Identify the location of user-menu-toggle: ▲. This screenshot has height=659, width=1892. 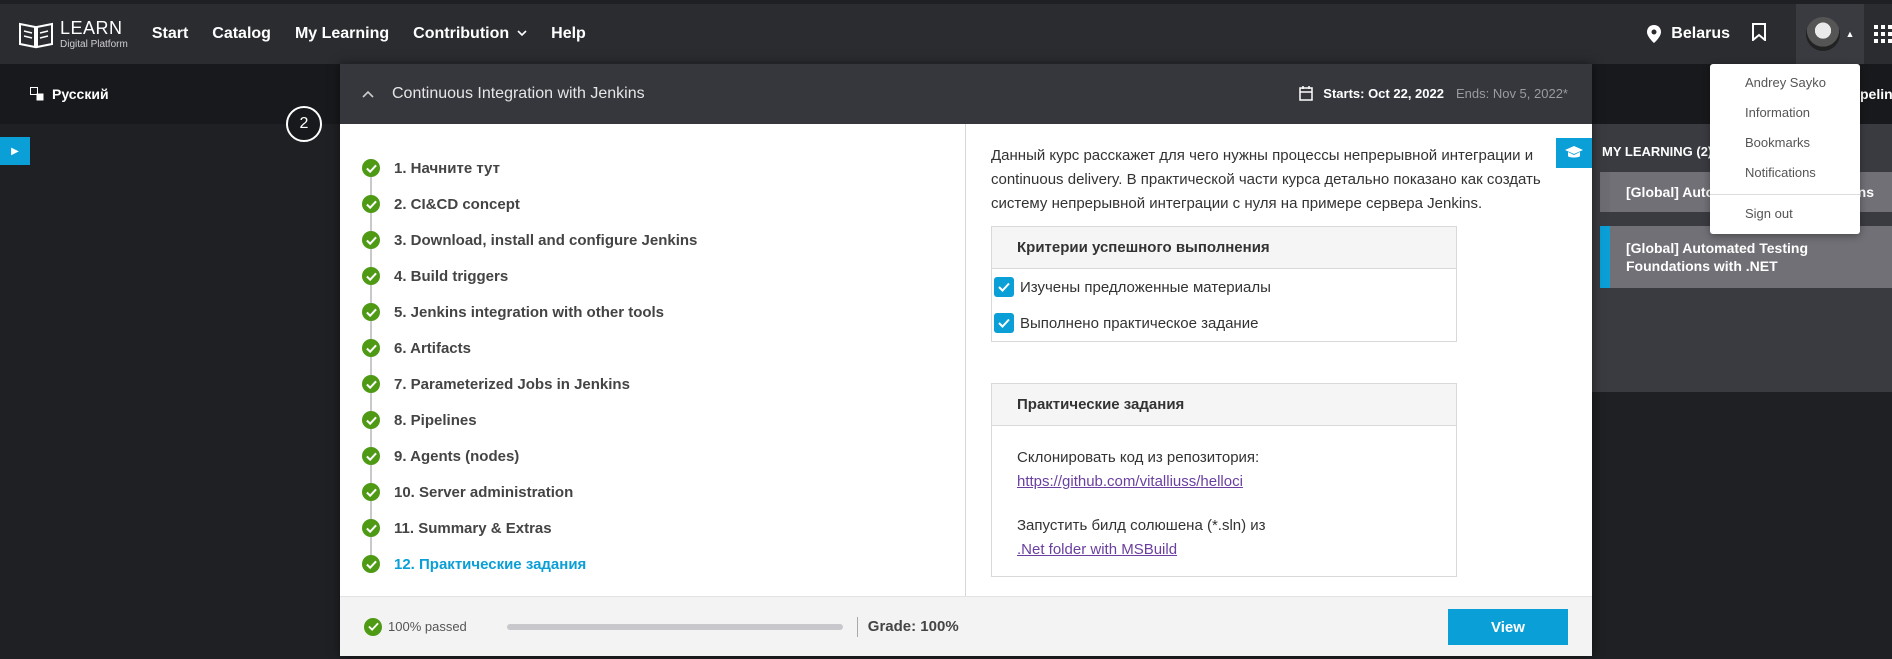
(1830, 34).